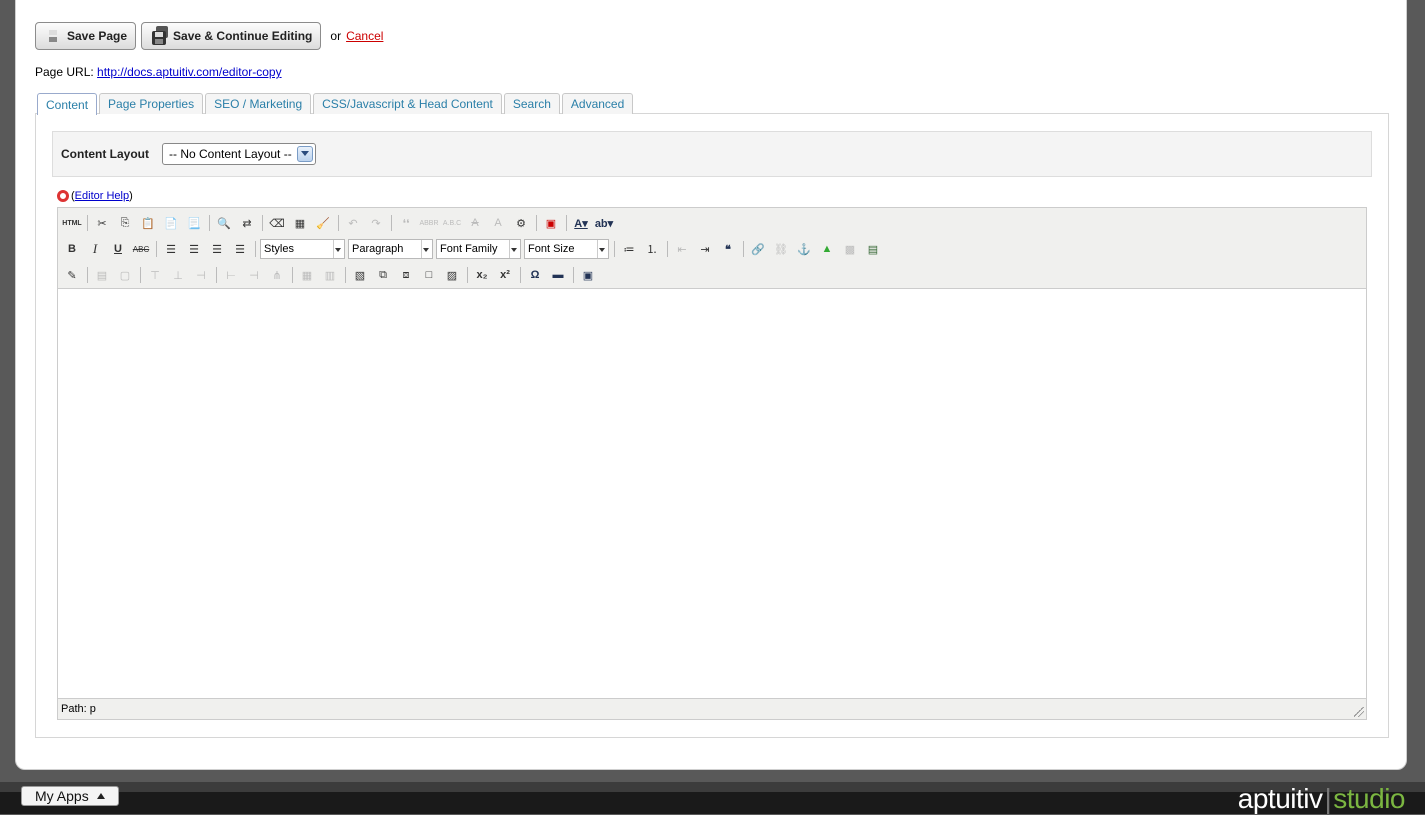  Describe the element at coordinates (155, 275) in the screenshot. I see `insert-row-before-icon: ⊤` at that location.